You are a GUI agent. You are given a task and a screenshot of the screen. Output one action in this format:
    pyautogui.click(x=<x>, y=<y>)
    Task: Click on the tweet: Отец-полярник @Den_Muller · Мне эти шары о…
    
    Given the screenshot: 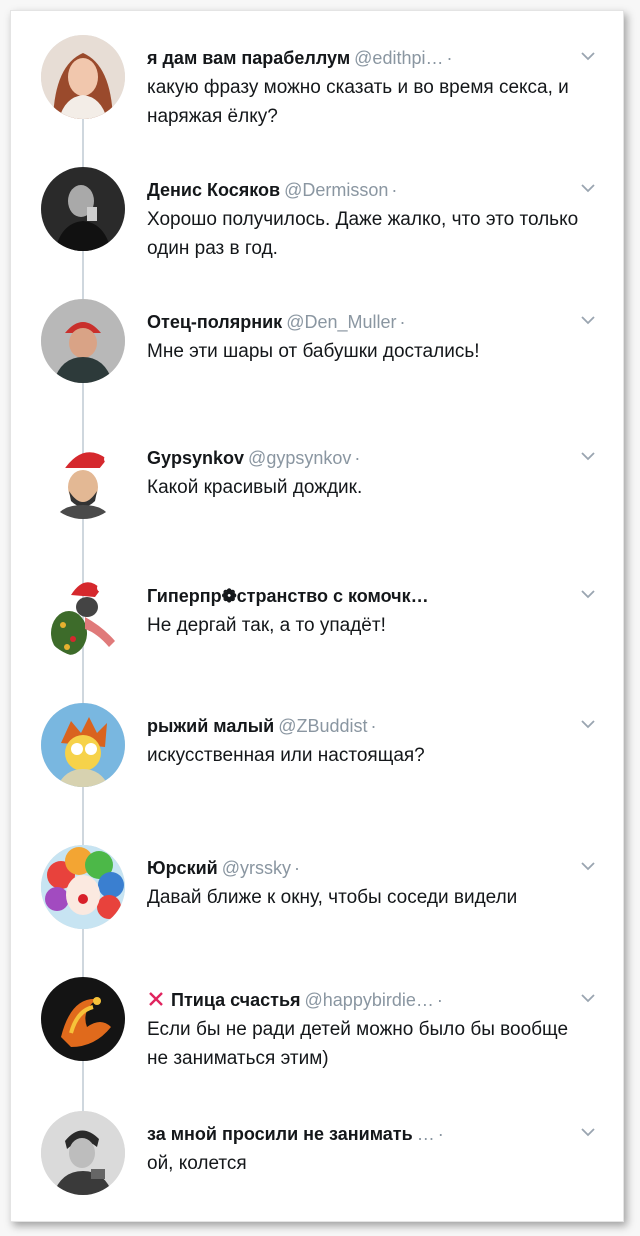 What is the action you would take?
    pyautogui.click(x=317, y=359)
    